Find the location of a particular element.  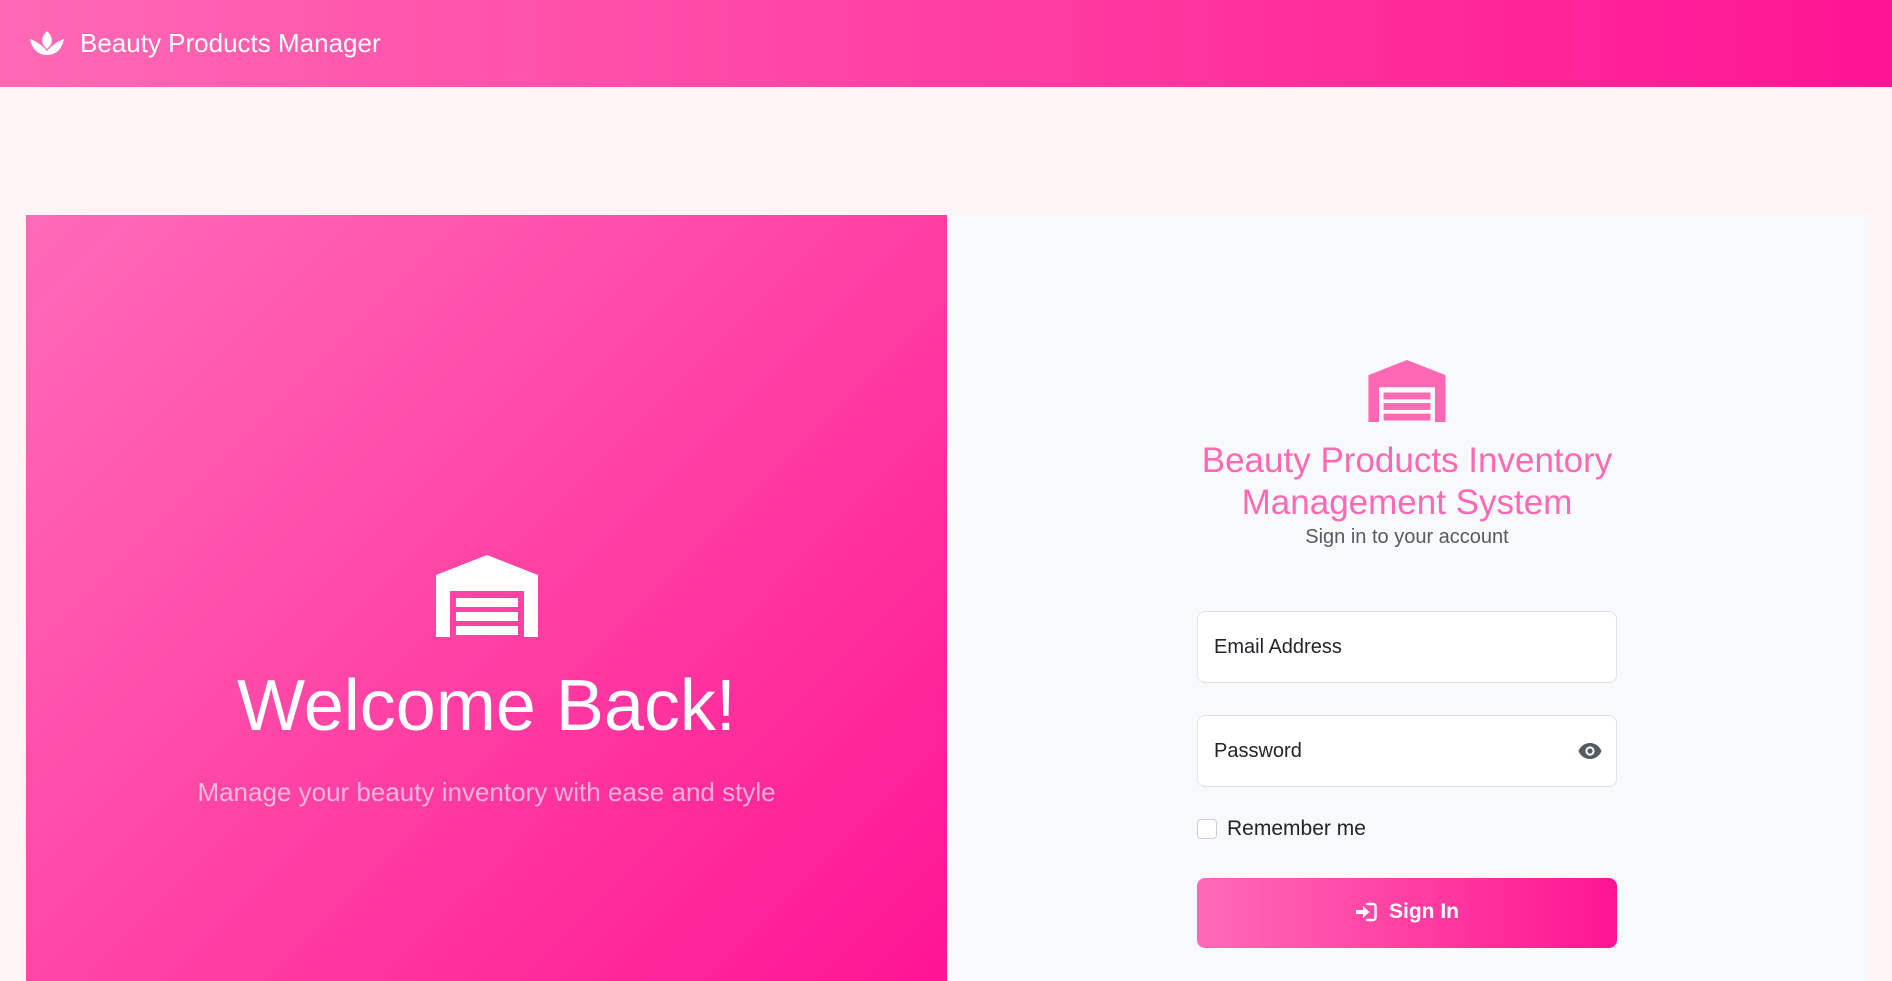

remember-me-checkbox is located at coordinates (1207, 829).